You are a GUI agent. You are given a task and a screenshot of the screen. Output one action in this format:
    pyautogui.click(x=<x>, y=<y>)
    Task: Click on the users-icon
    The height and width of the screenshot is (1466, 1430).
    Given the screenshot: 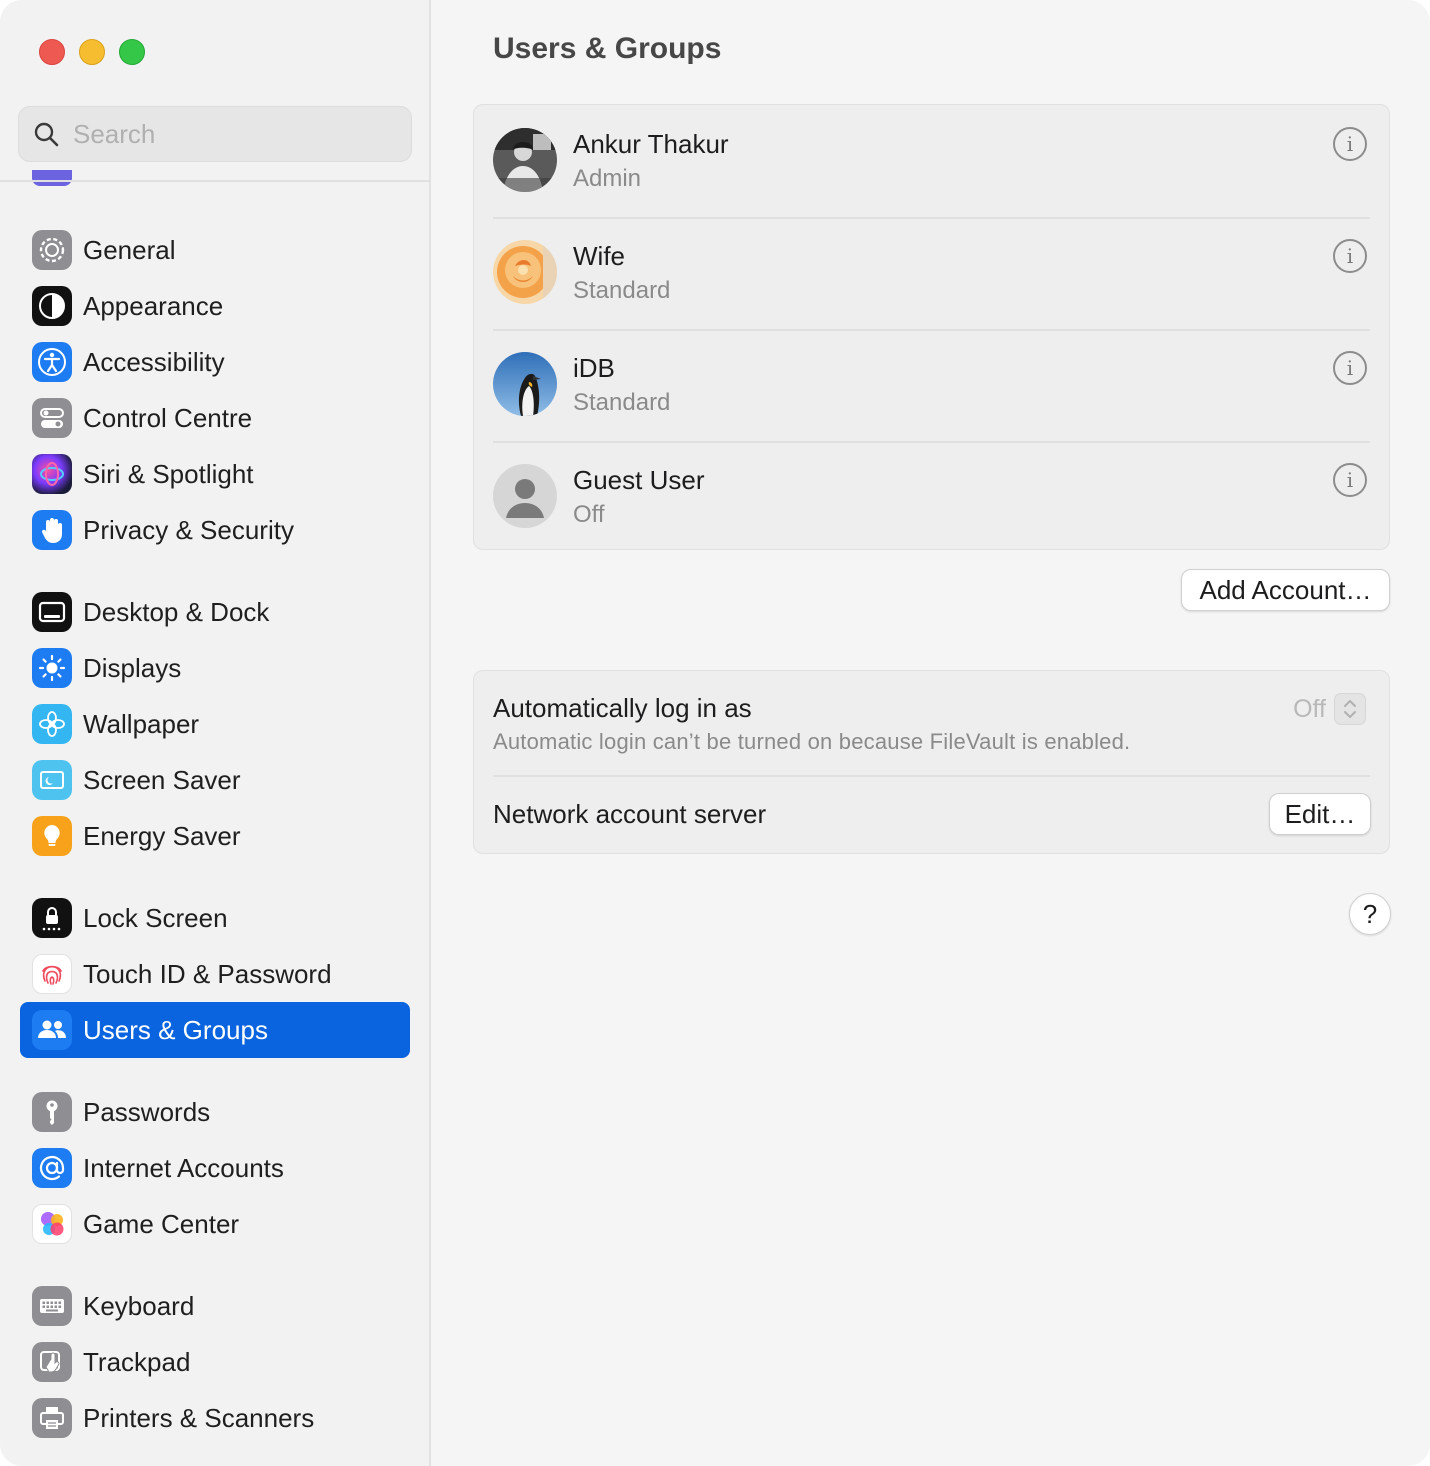 What is the action you would take?
    pyautogui.click(x=52, y=1030)
    